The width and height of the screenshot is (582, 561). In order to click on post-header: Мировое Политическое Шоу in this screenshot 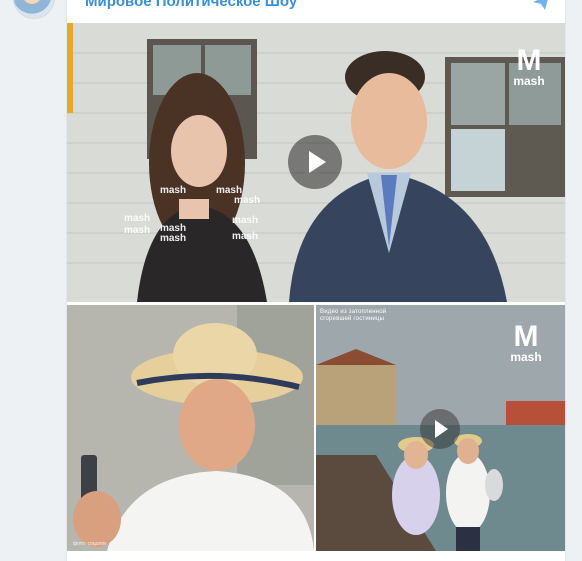, I will do `click(316, 11)`.